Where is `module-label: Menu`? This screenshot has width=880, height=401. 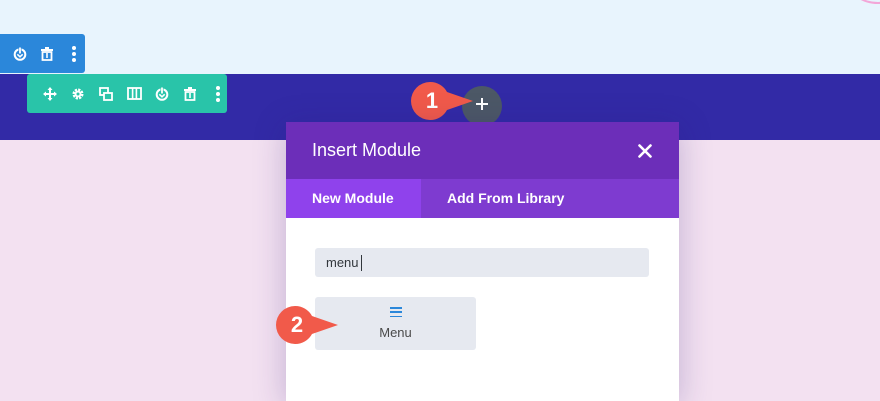
module-label: Menu is located at coordinates (395, 332).